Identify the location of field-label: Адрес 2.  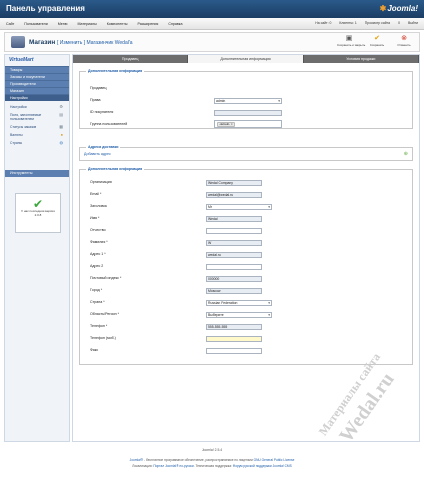
(97, 266).